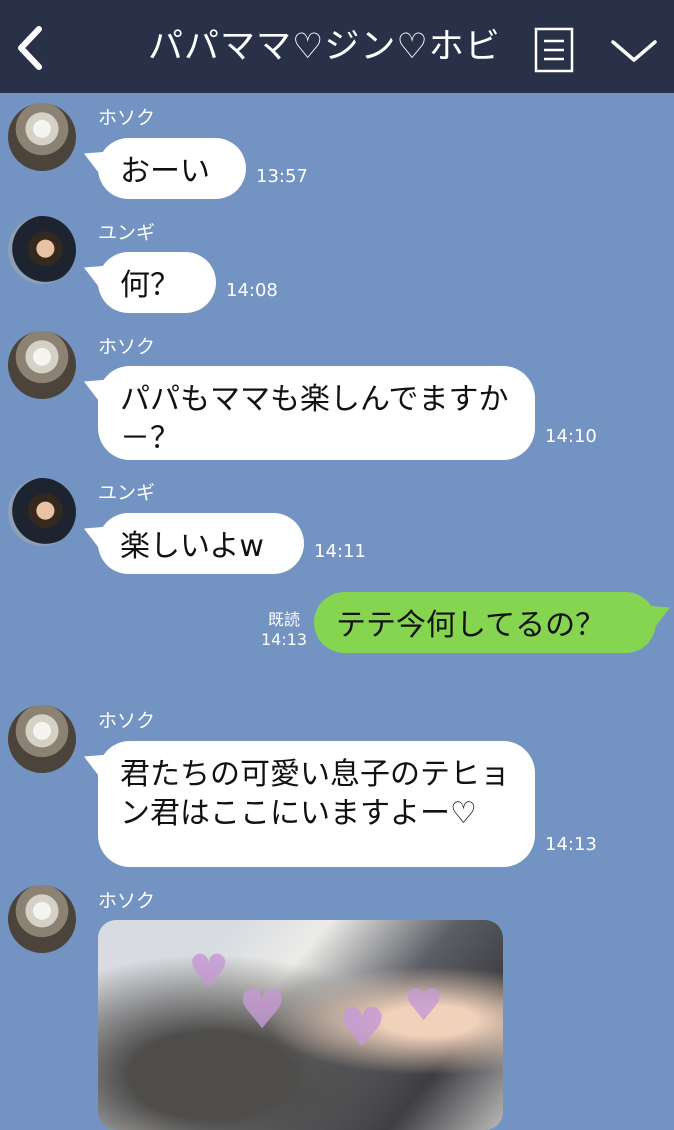 This screenshot has height=1130, width=674. Describe the element at coordinates (157, 282) in the screenshot. I see `message-bubble: 何？` at that location.